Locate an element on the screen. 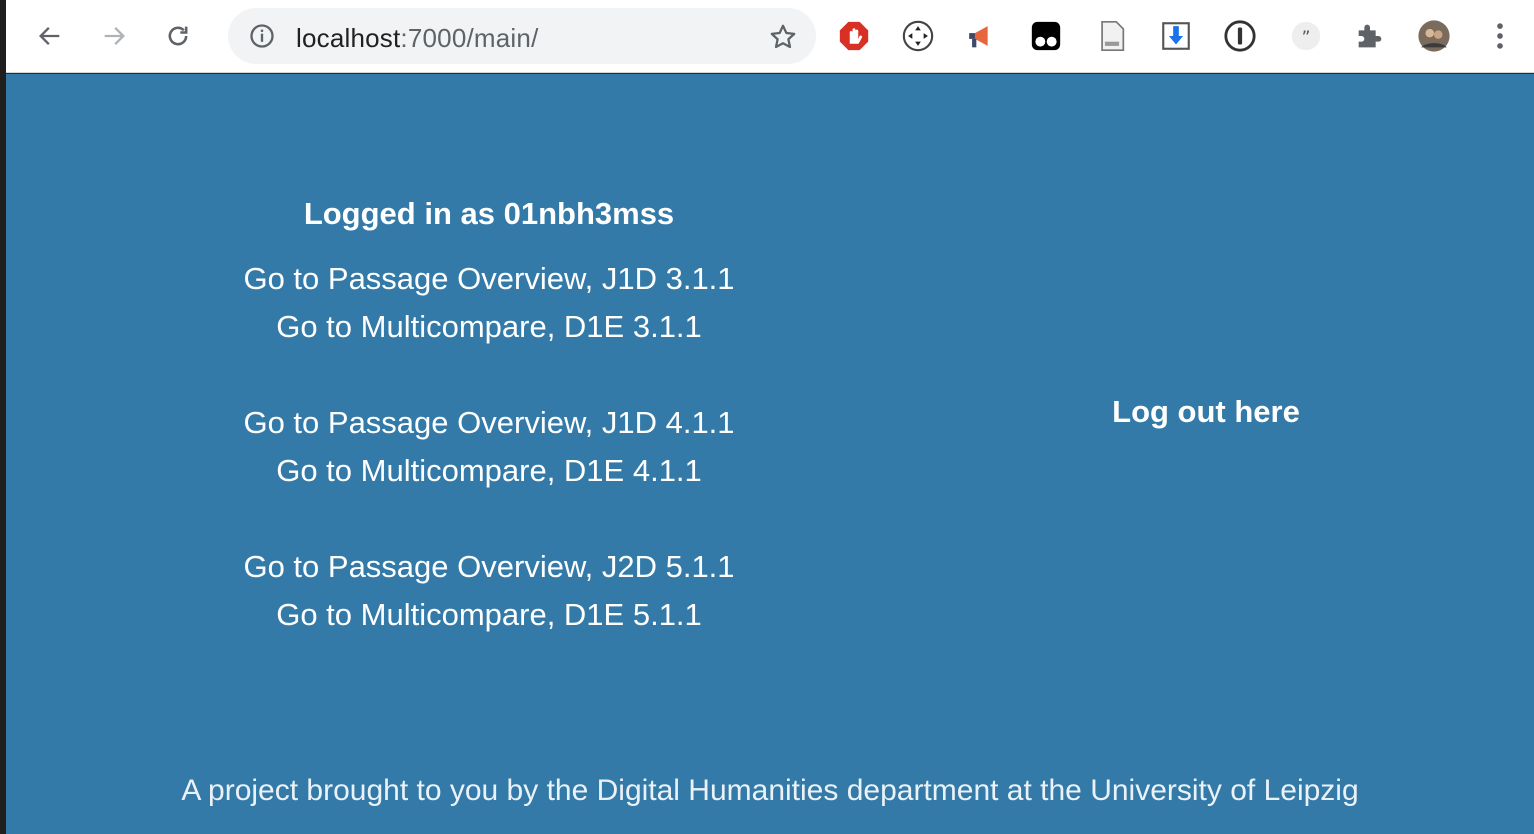 The image size is (1534, 834). bookmark-star-icon is located at coordinates (783, 37).